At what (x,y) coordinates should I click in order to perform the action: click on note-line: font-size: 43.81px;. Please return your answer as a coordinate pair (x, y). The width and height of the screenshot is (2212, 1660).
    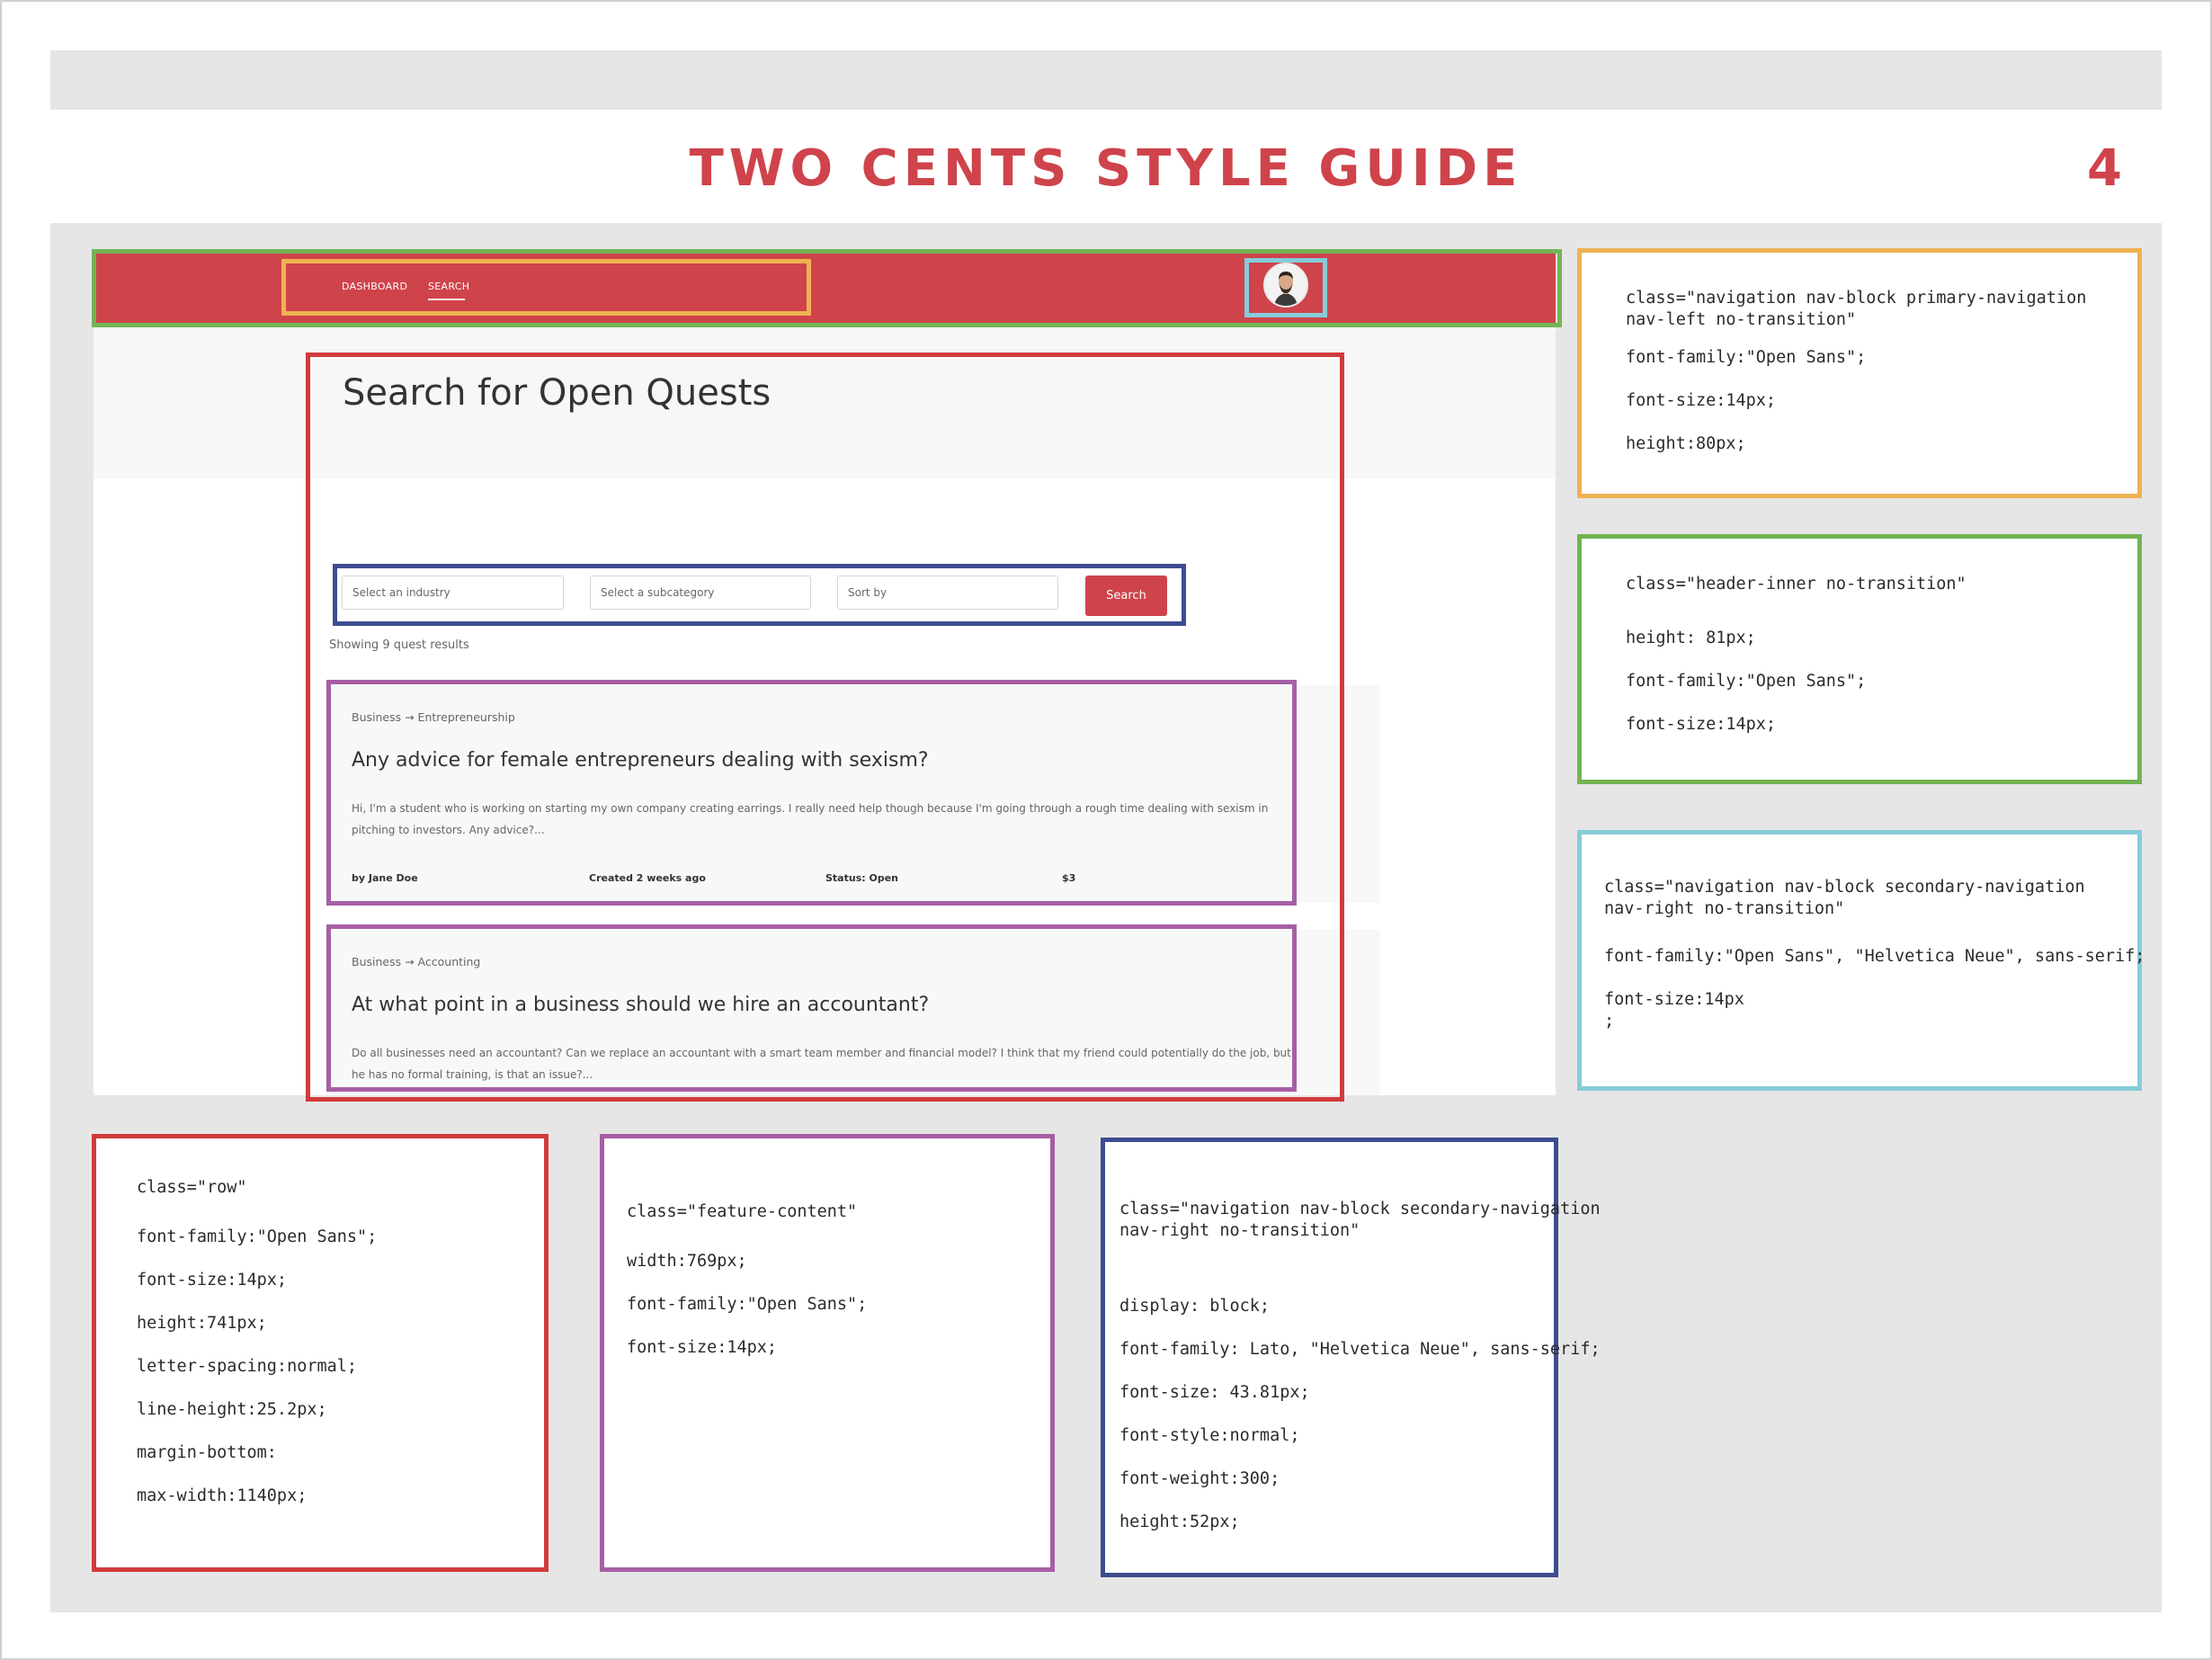
    Looking at the image, I should click on (1214, 1393).